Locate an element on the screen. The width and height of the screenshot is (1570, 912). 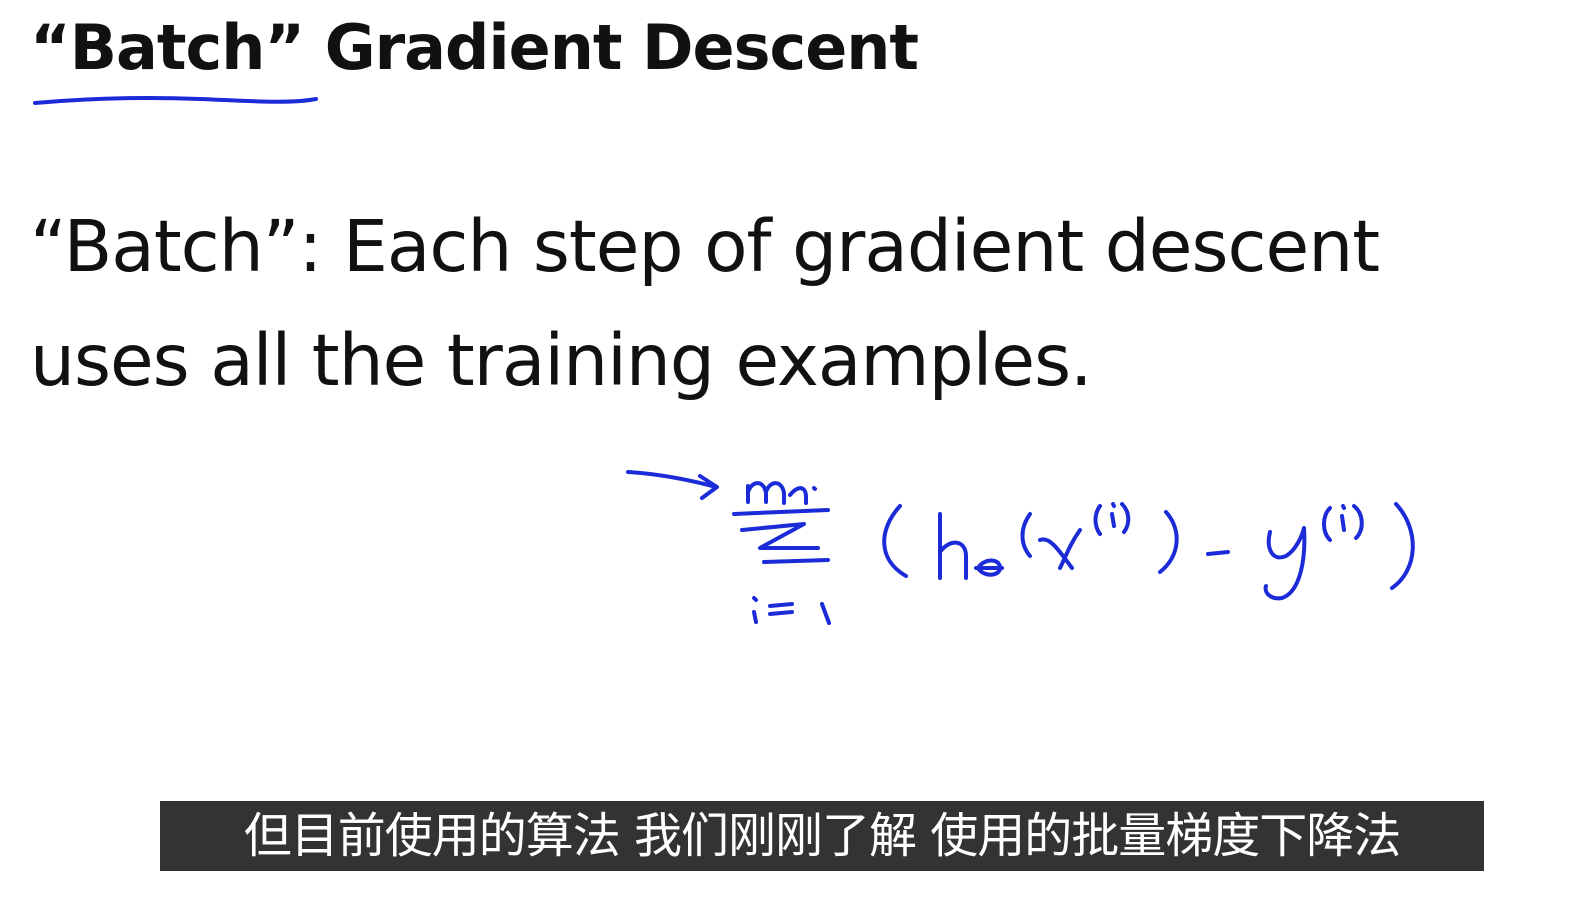
y-superscript-stroke is located at coordinates (1343, 523).